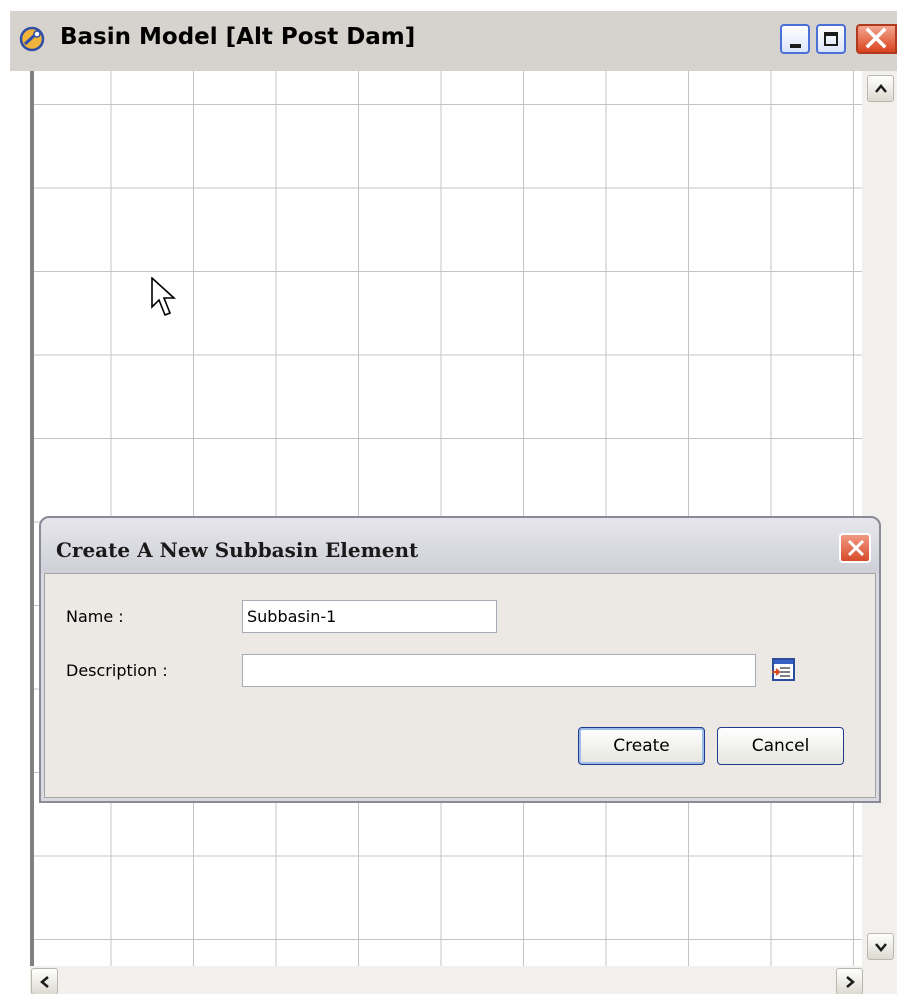  I want to click on scroll-left-button, so click(44, 981).